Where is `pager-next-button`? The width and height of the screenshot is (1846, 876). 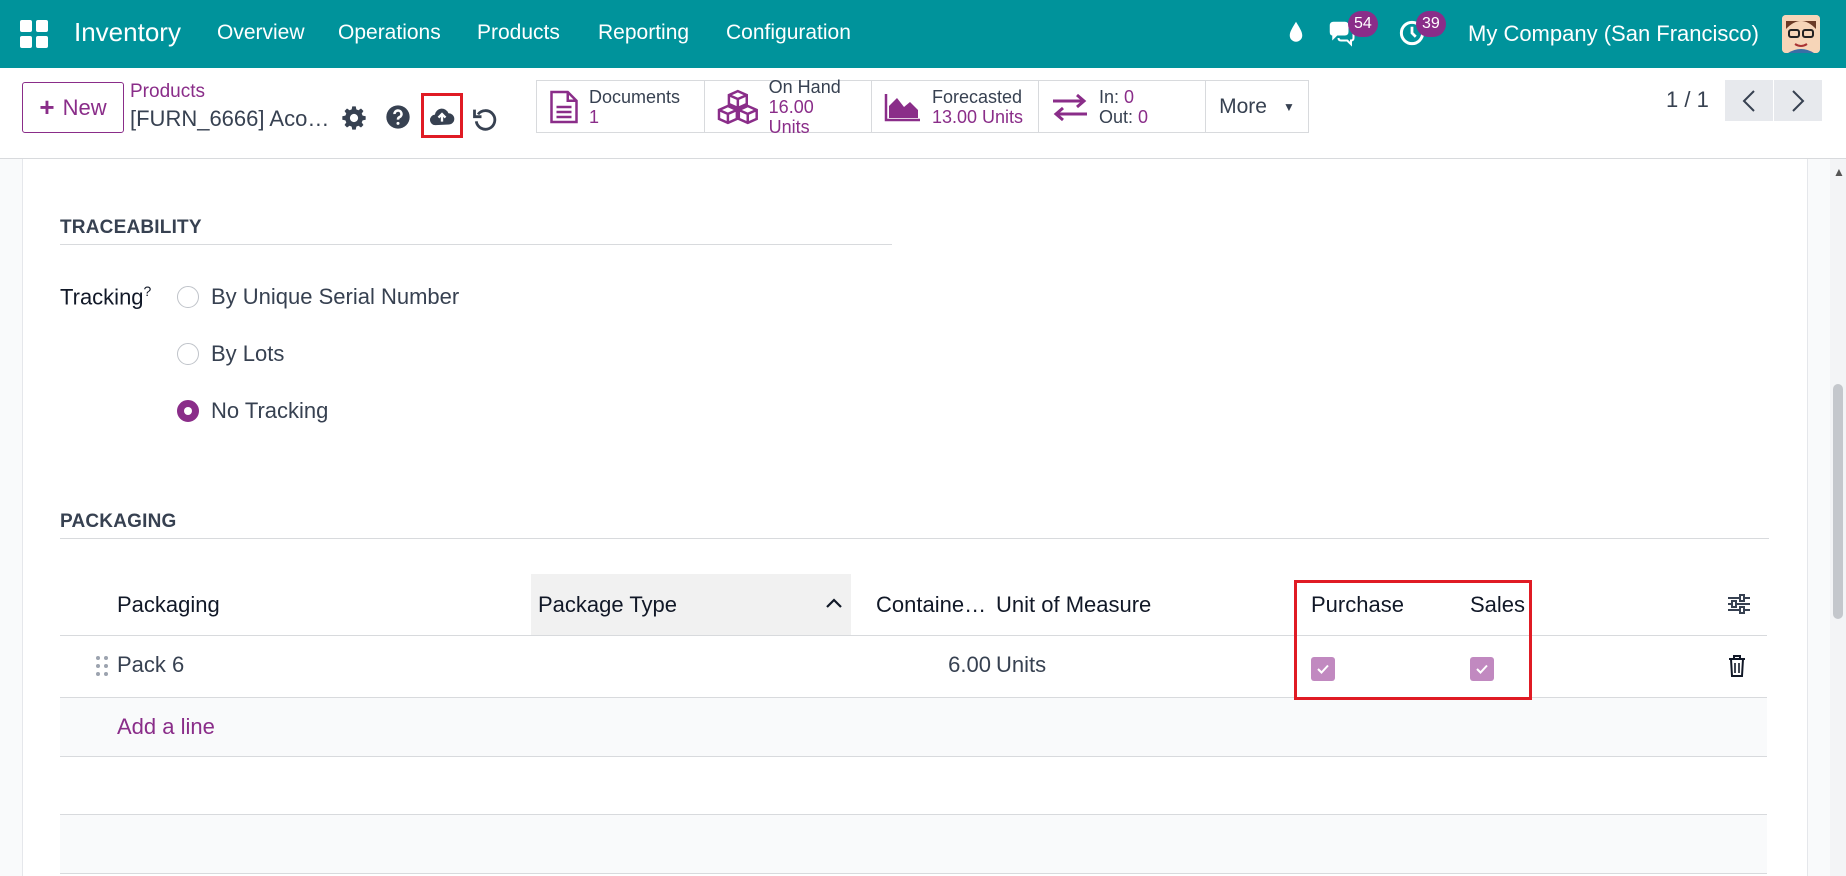 pager-next-button is located at coordinates (1798, 100).